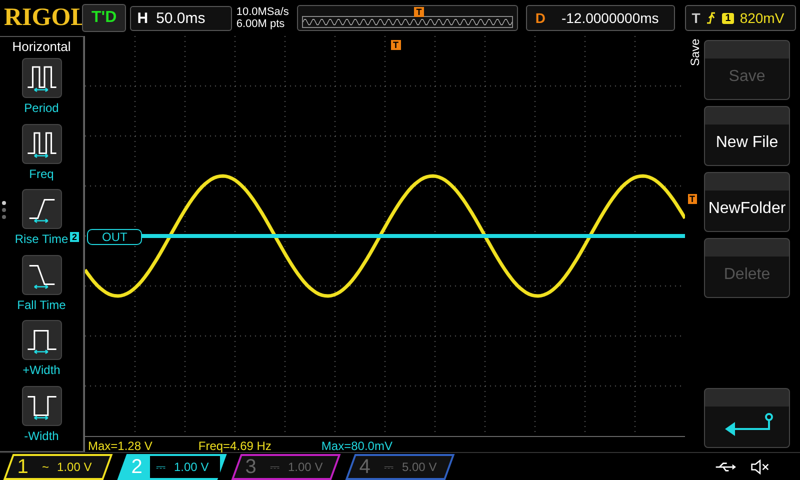  What do you see at coordinates (711, 18) in the screenshot?
I see `rising-edge-icon` at bounding box center [711, 18].